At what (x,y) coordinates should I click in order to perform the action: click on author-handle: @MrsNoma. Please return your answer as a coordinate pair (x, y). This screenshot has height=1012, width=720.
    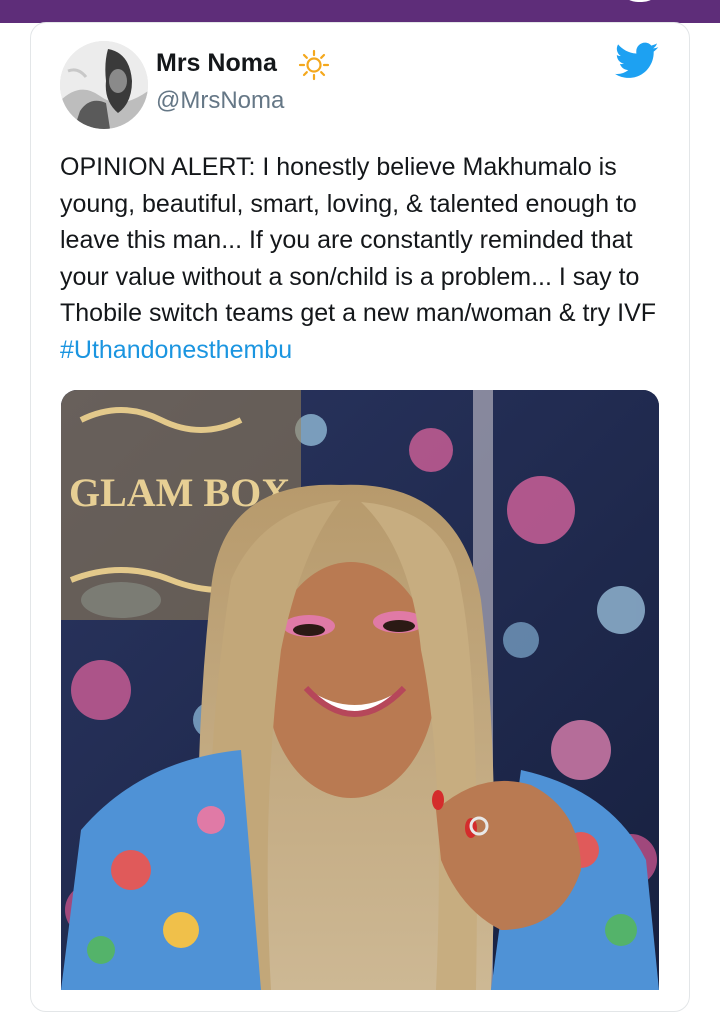
    Looking at the image, I should click on (220, 101).